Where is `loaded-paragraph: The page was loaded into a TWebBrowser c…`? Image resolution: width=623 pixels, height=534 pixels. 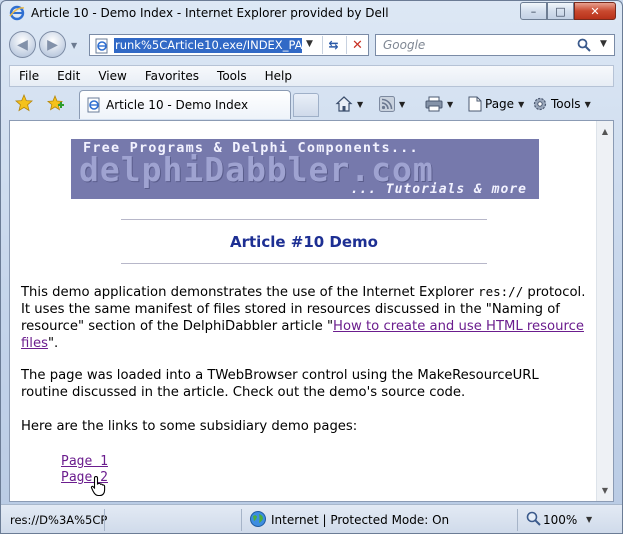 loaded-paragraph: The page was loaded into a TWebBrowser c… is located at coordinates (280, 384).